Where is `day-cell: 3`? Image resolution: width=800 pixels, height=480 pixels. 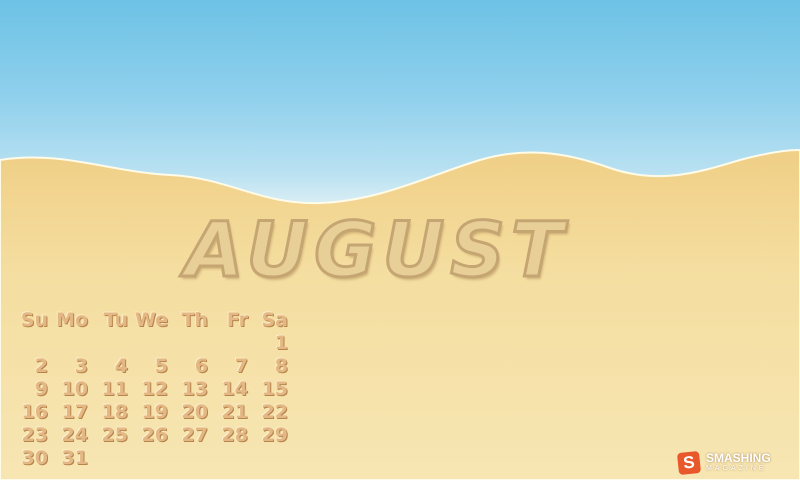
day-cell: 3 is located at coordinates (81, 366).